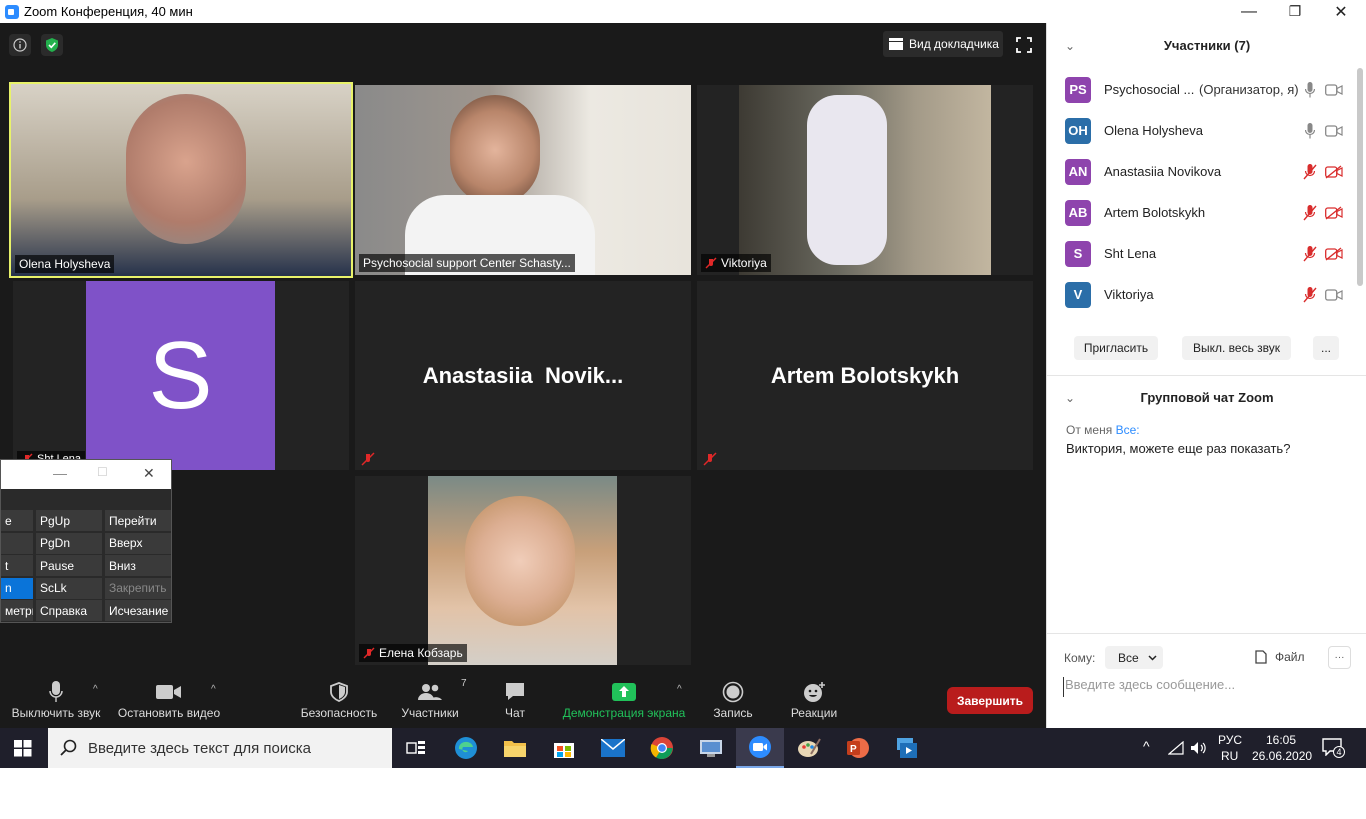 The width and height of the screenshot is (1366, 819). What do you see at coordinates (138, 520) in the screenshot?
I see `keyboard-key: Перейти` at bounding box center [138, 520].